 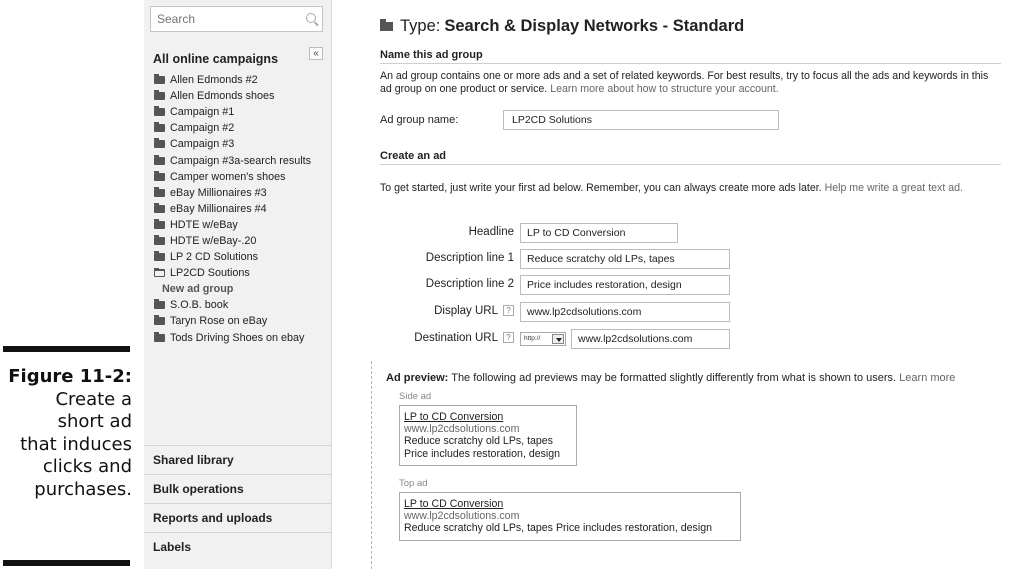 I want to click on campaign-item: Allen Edmonds shoes, so click(x=232, y=96).